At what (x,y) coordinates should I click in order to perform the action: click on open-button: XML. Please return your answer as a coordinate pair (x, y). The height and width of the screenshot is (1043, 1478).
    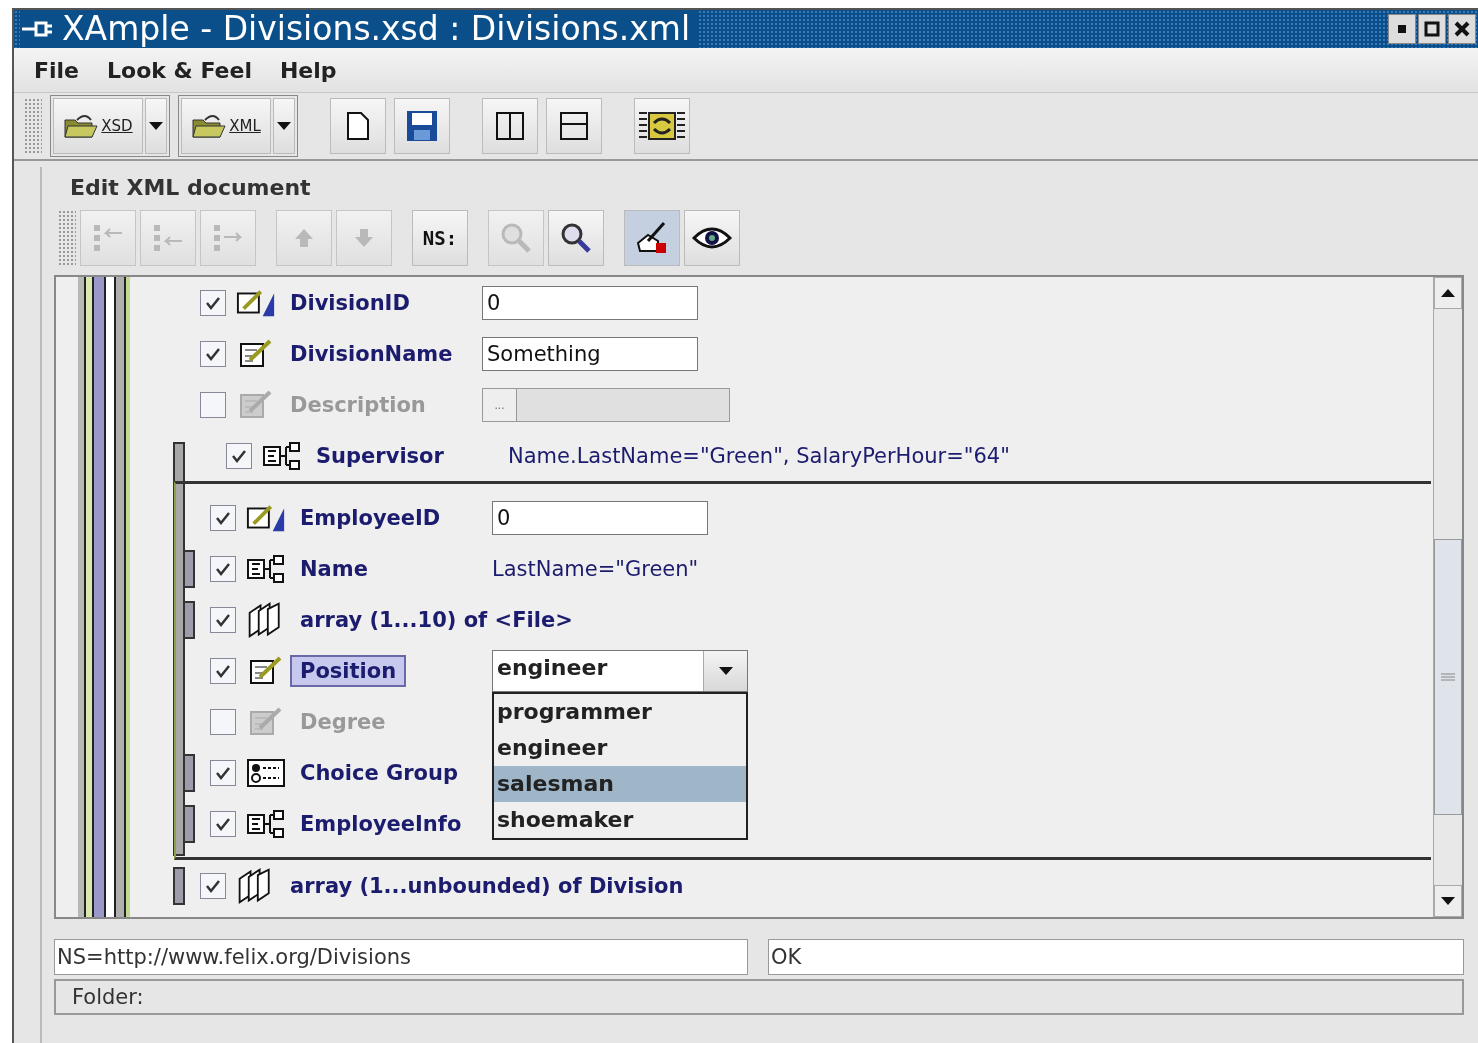
    Looking at the image, I should click on (226, 126).